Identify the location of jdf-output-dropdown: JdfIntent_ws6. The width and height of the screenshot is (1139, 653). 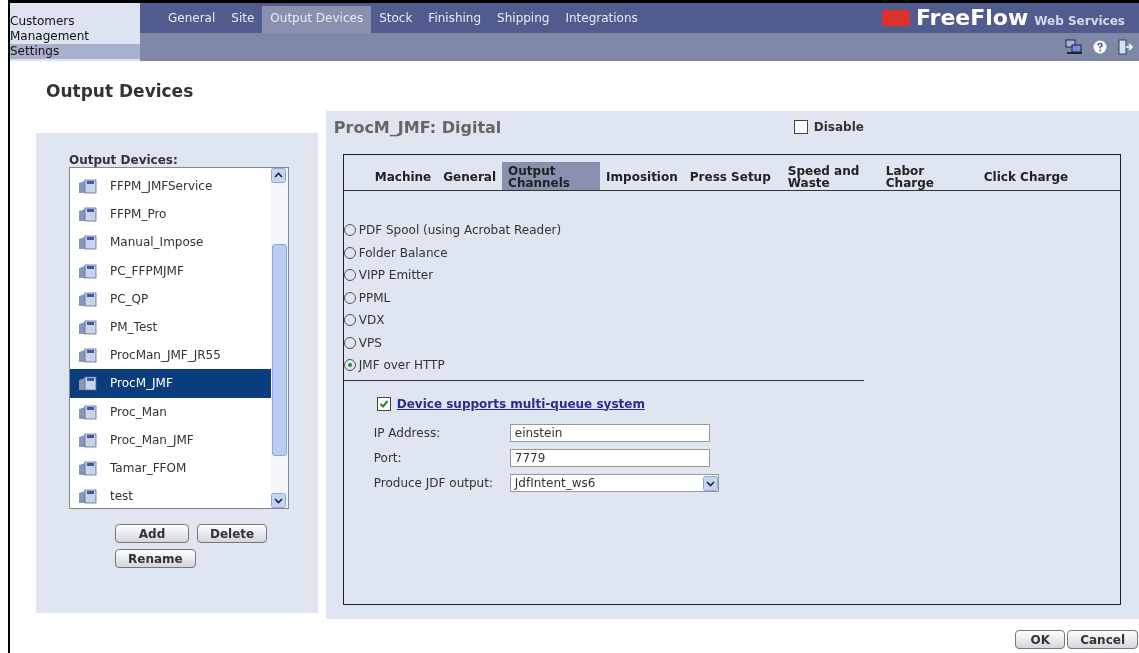
(614, 483).